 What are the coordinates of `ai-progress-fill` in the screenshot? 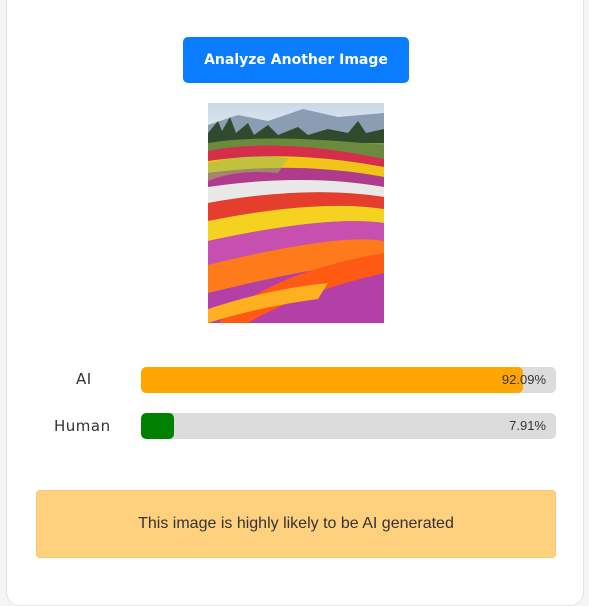 It's located at (332, 380).